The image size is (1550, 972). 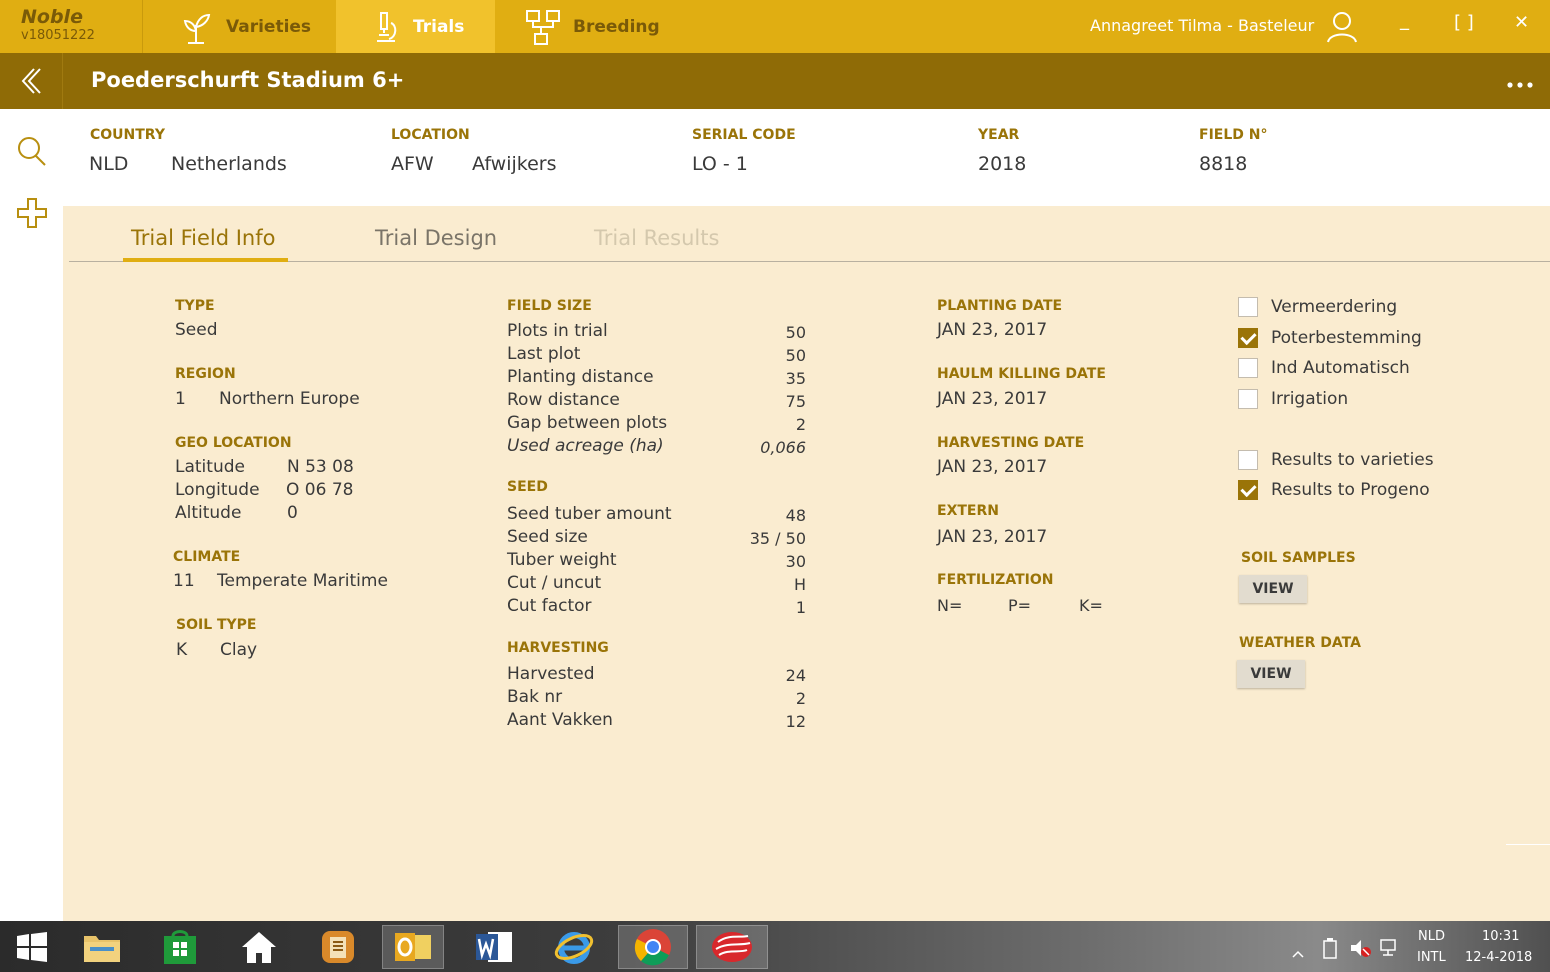 What do you see at coordinates (58, 35) in the screenshot?
I see `app-version: v18051222` at bounding box center [58, 35].